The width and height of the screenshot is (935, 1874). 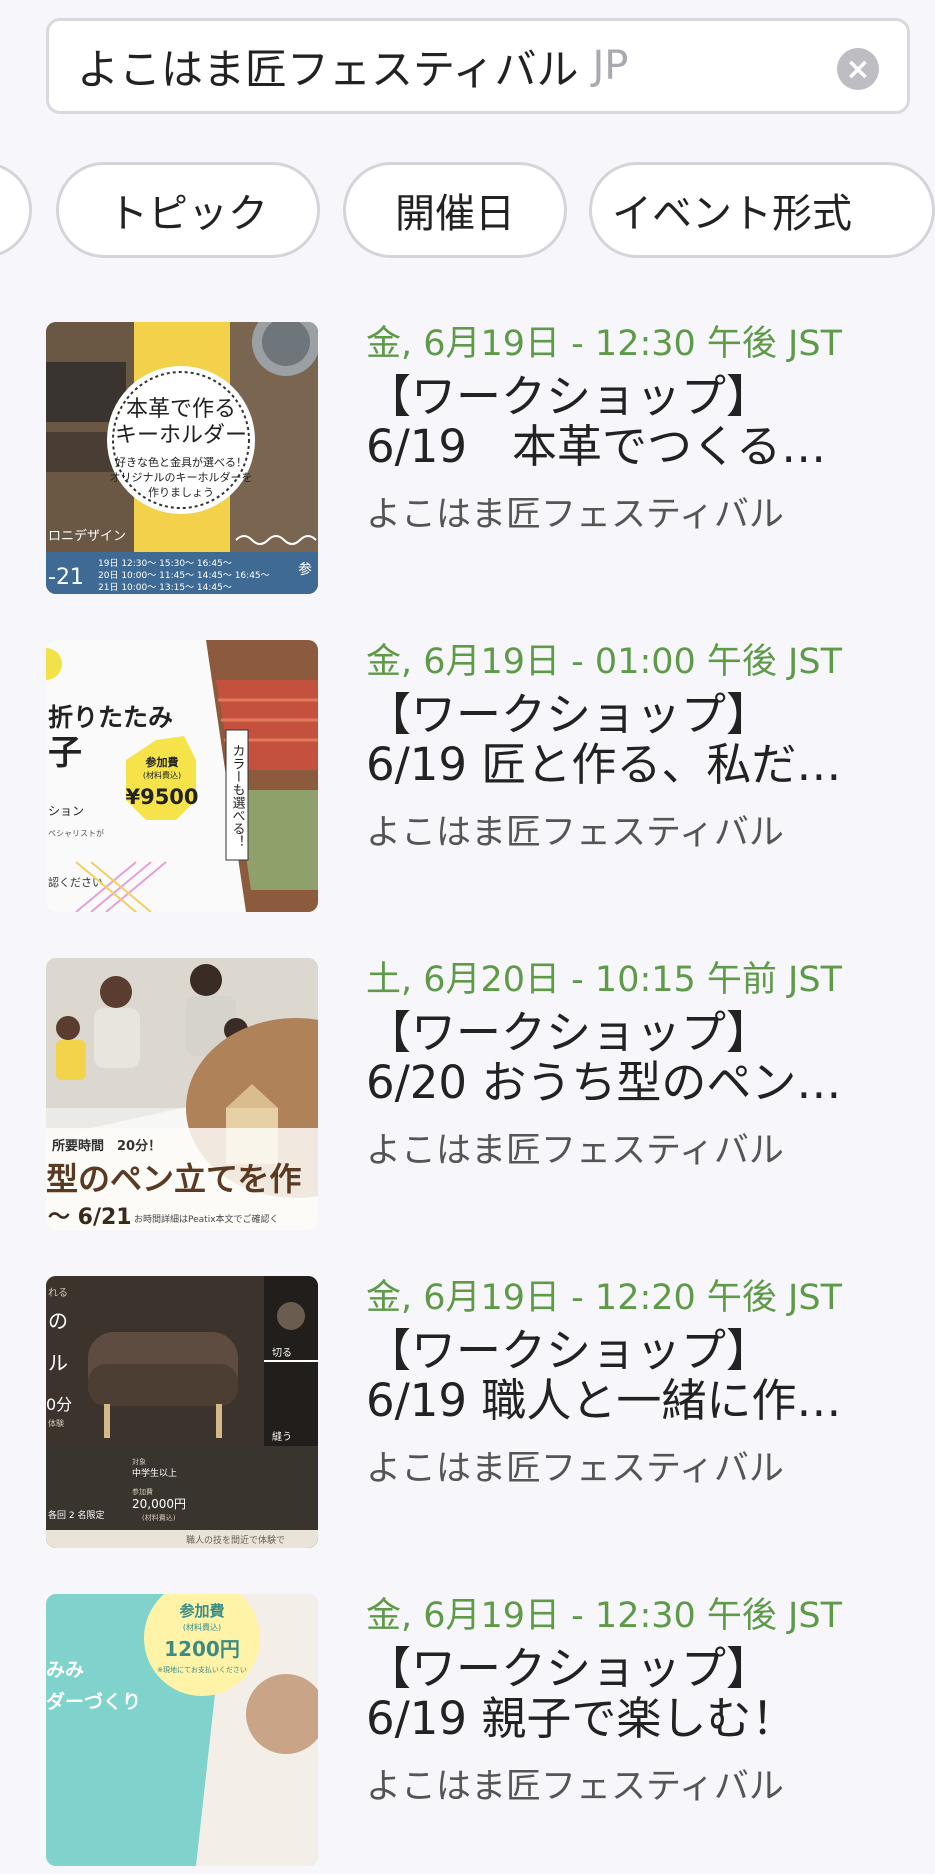 I want to click on svg-text:20日 10:00〜 11:45〜 14:45〜 16:45: 20日 10:00〜 11:45〜 14:45〜 16:45〜, so click(x=184, y=575).